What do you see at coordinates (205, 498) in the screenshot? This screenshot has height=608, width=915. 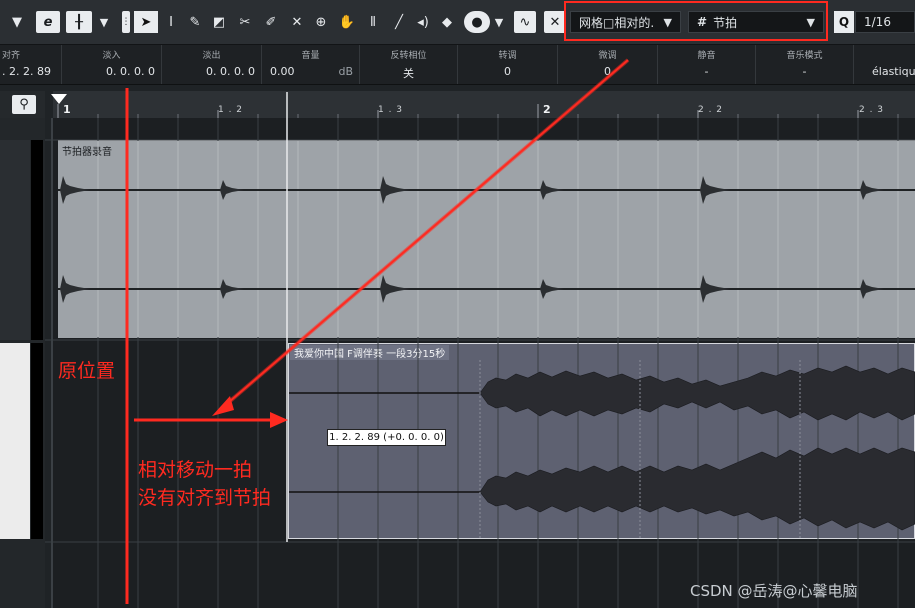 I see `annotation-not-aligned: 没有对齐到节拍` at bounding box center [205, 498].